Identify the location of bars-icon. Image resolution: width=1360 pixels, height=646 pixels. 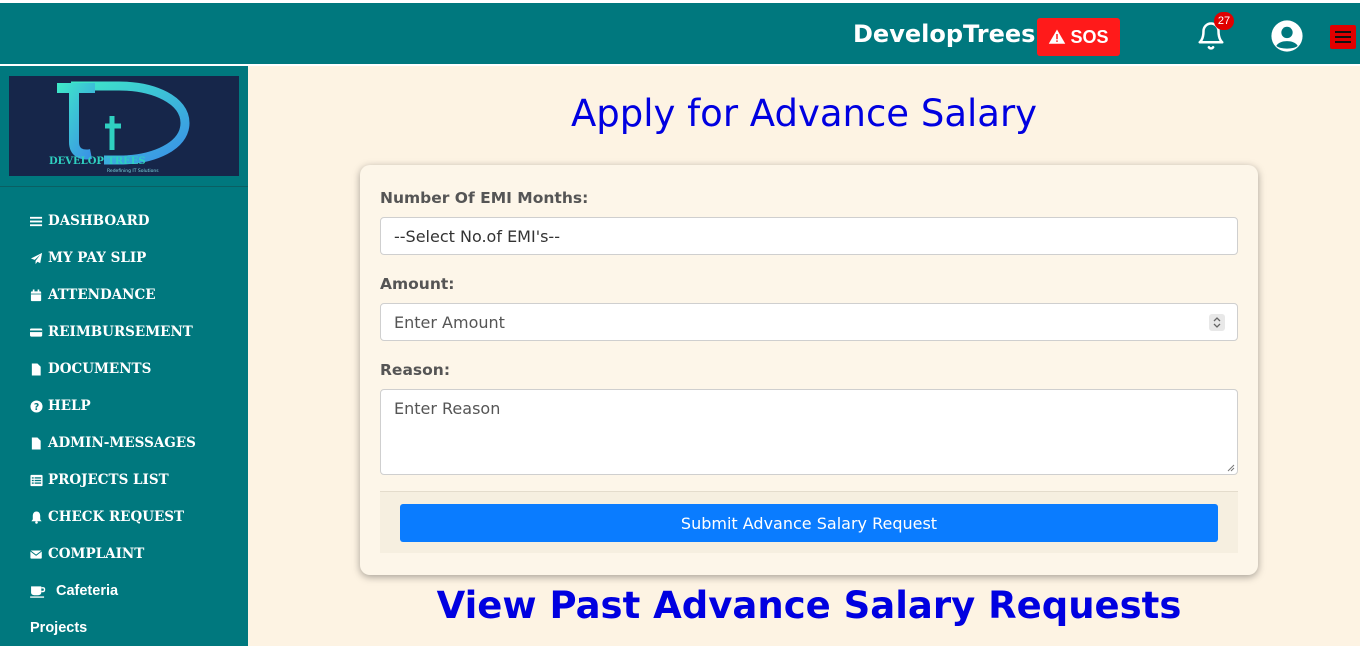
(38, 221).